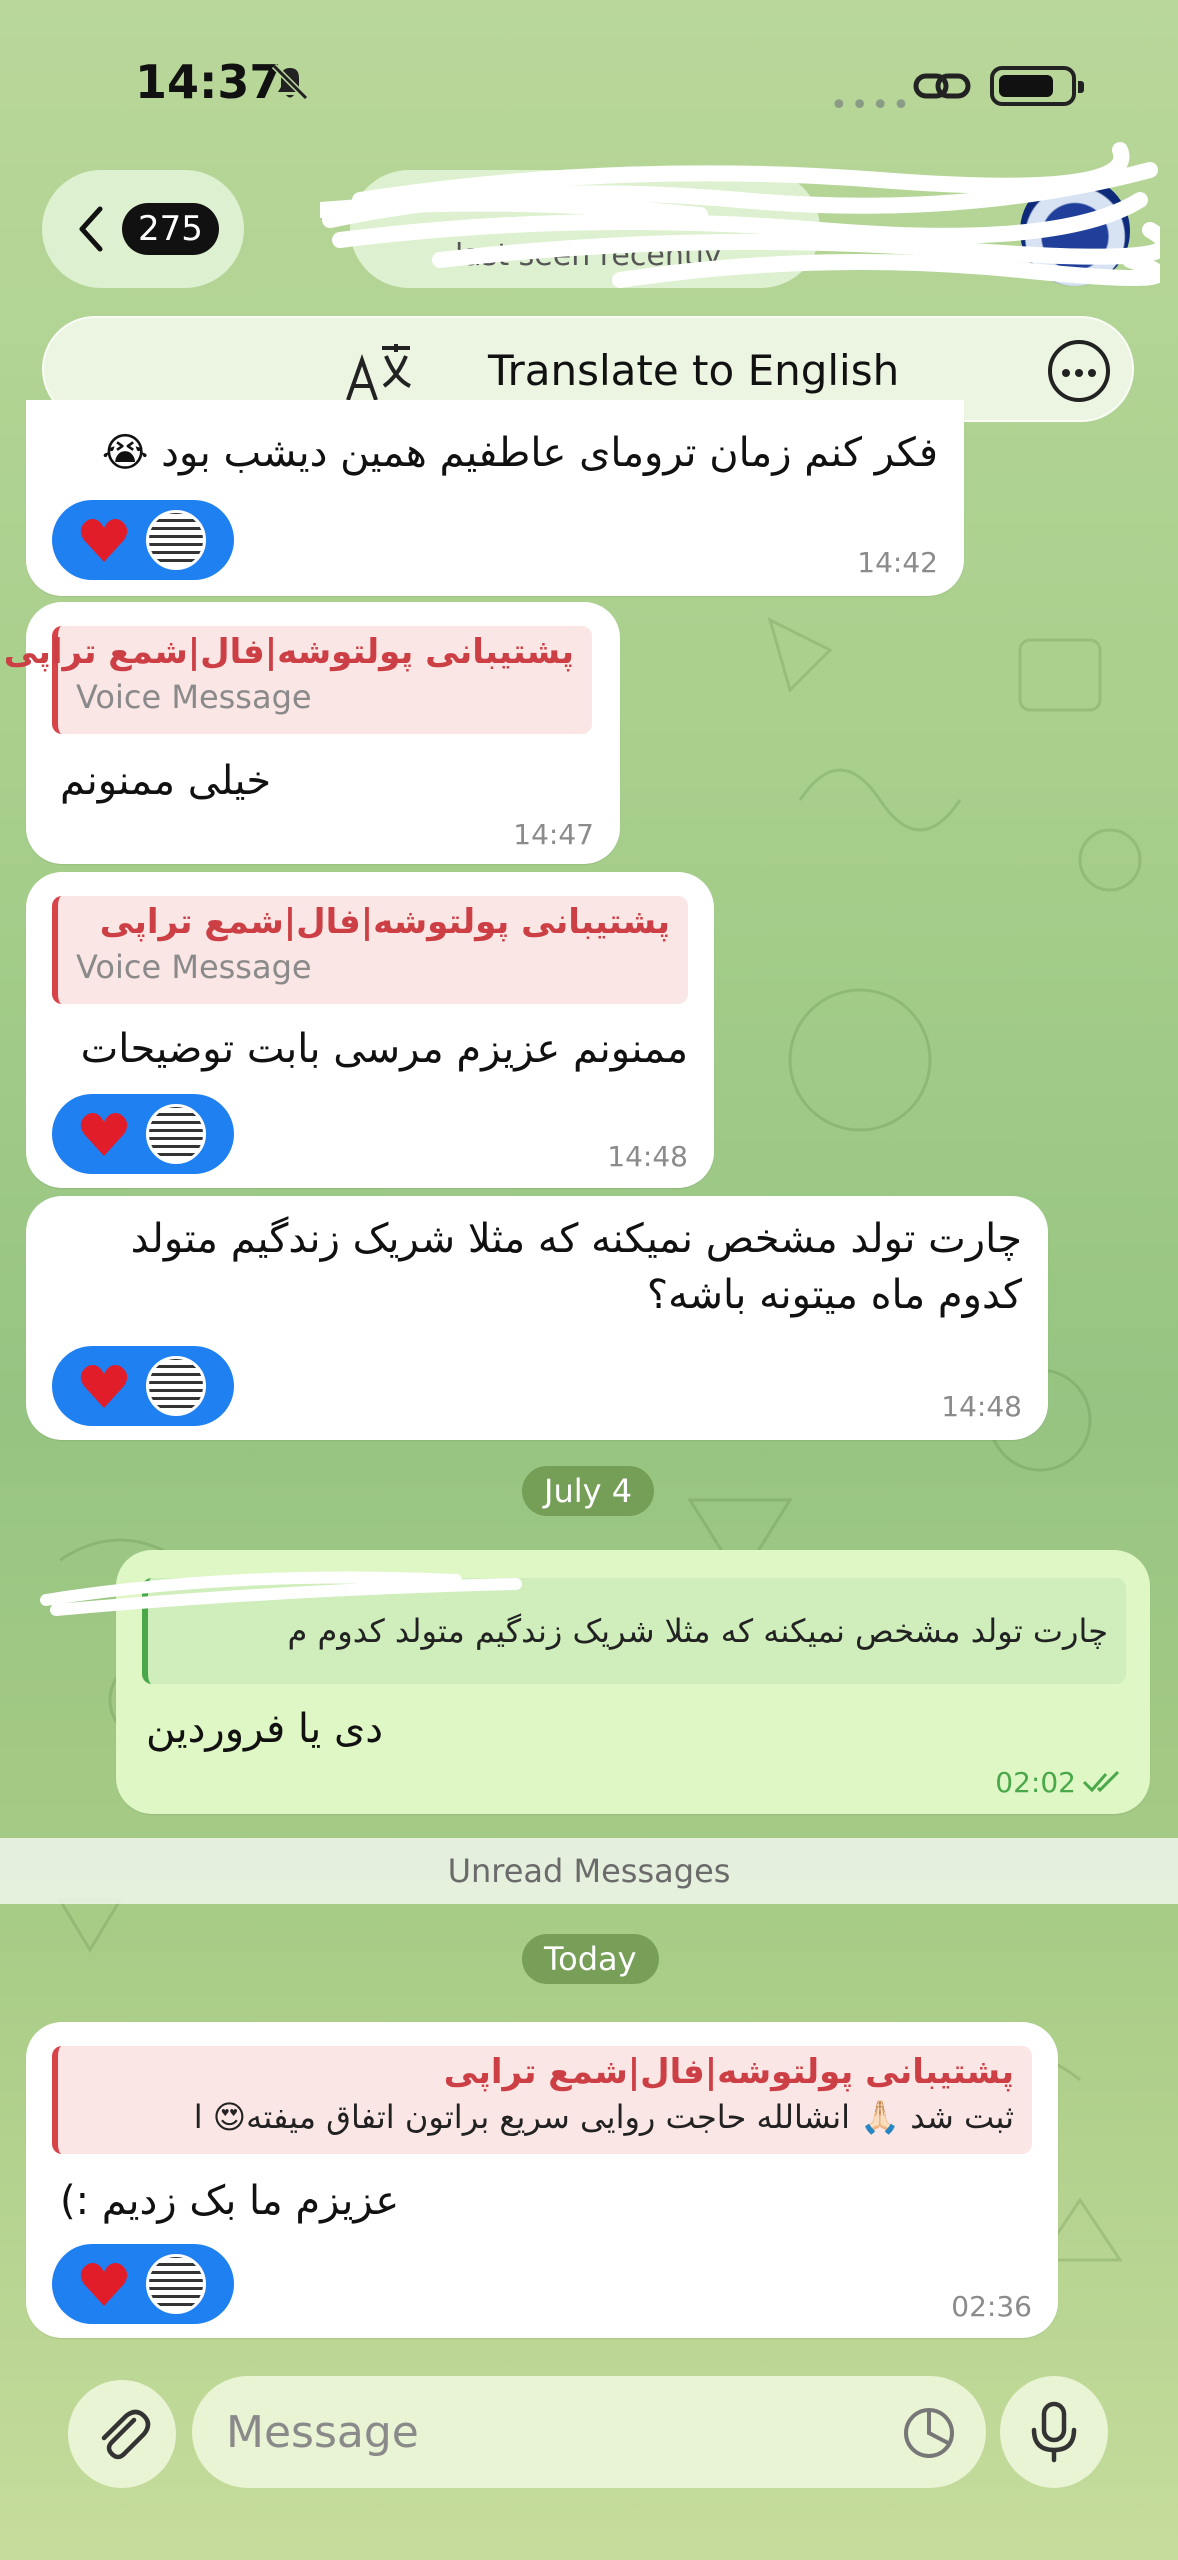  Describe the element at coordinates (1101, 1781) in the screenshot. I see `double-check-icon` at that location.